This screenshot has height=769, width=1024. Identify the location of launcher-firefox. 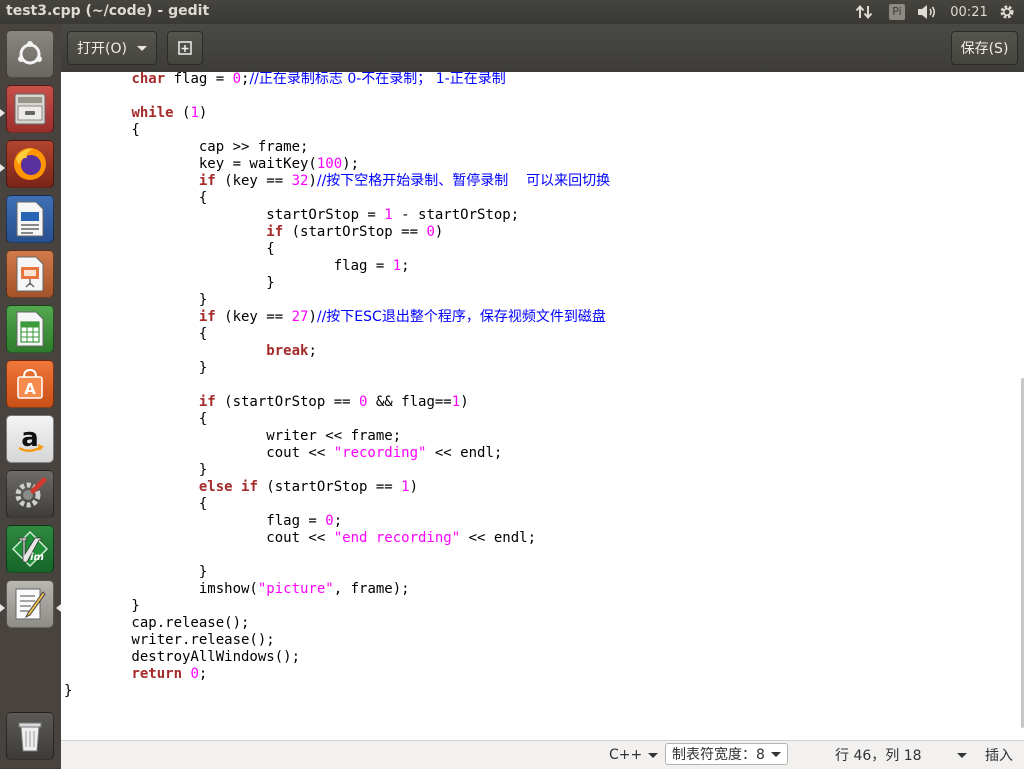
(30, 164).